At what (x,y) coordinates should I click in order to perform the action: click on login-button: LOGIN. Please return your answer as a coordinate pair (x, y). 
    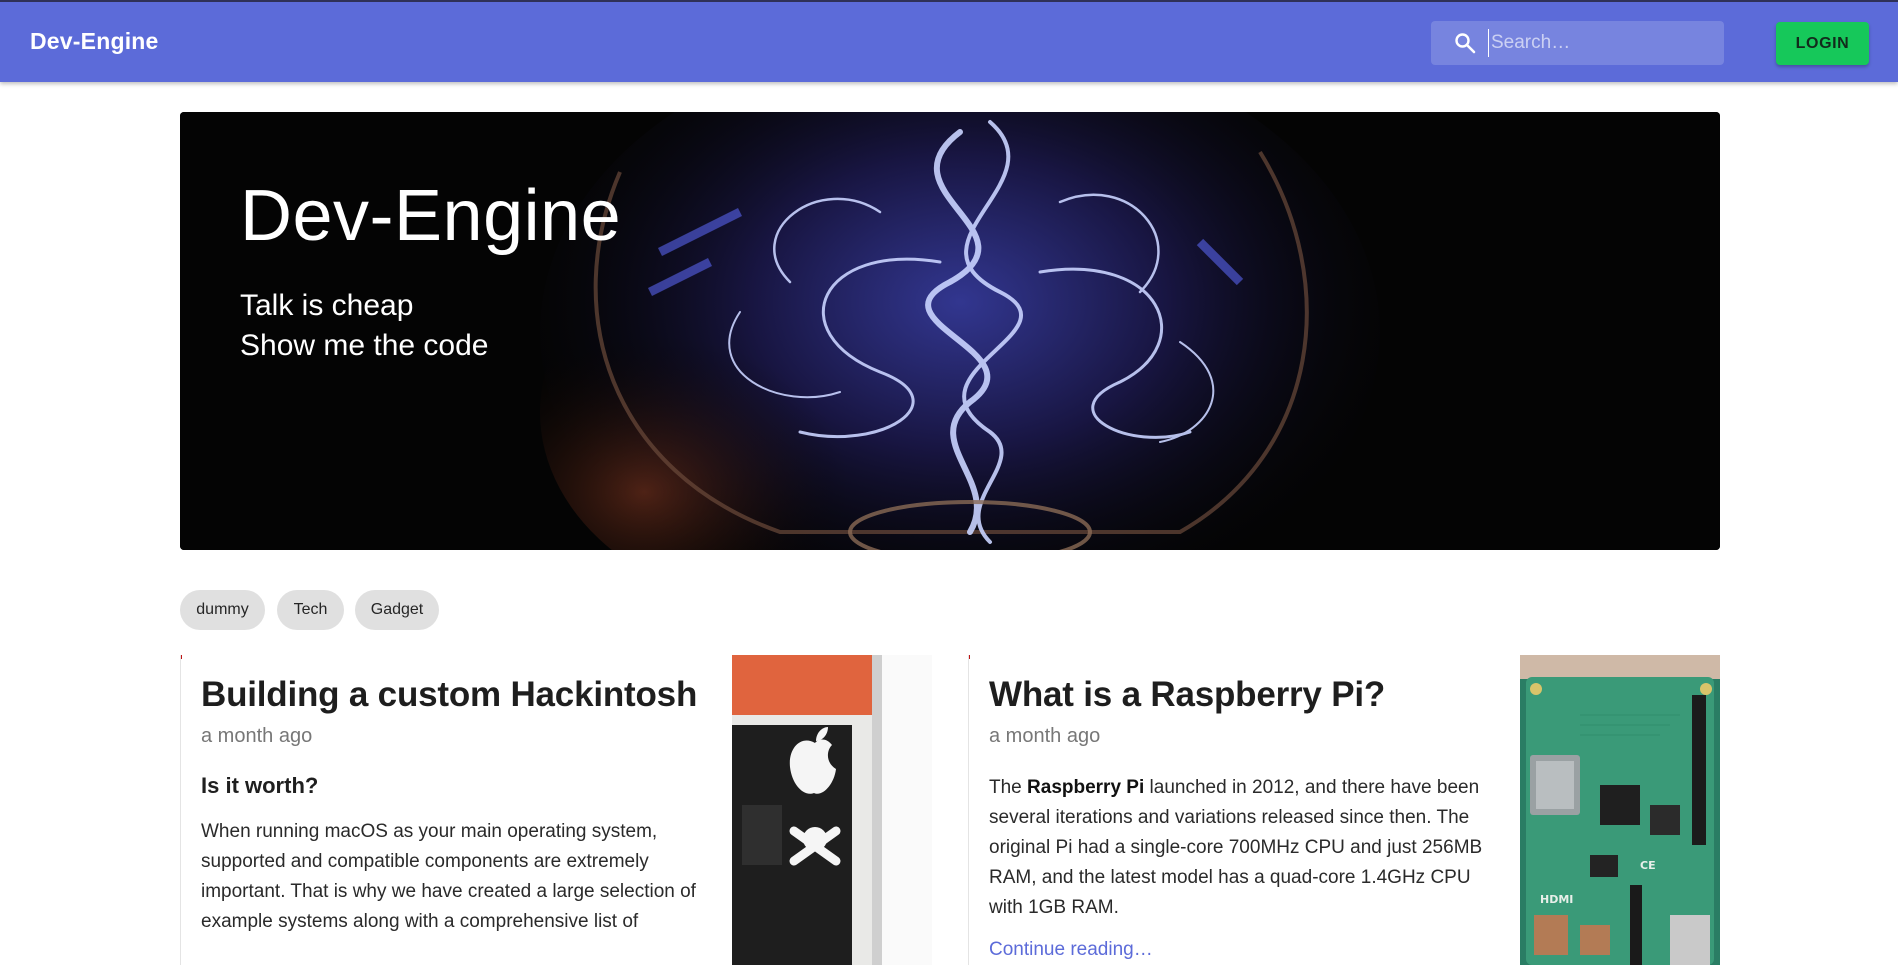
    Looking at the image, I should click on (1822, 43).